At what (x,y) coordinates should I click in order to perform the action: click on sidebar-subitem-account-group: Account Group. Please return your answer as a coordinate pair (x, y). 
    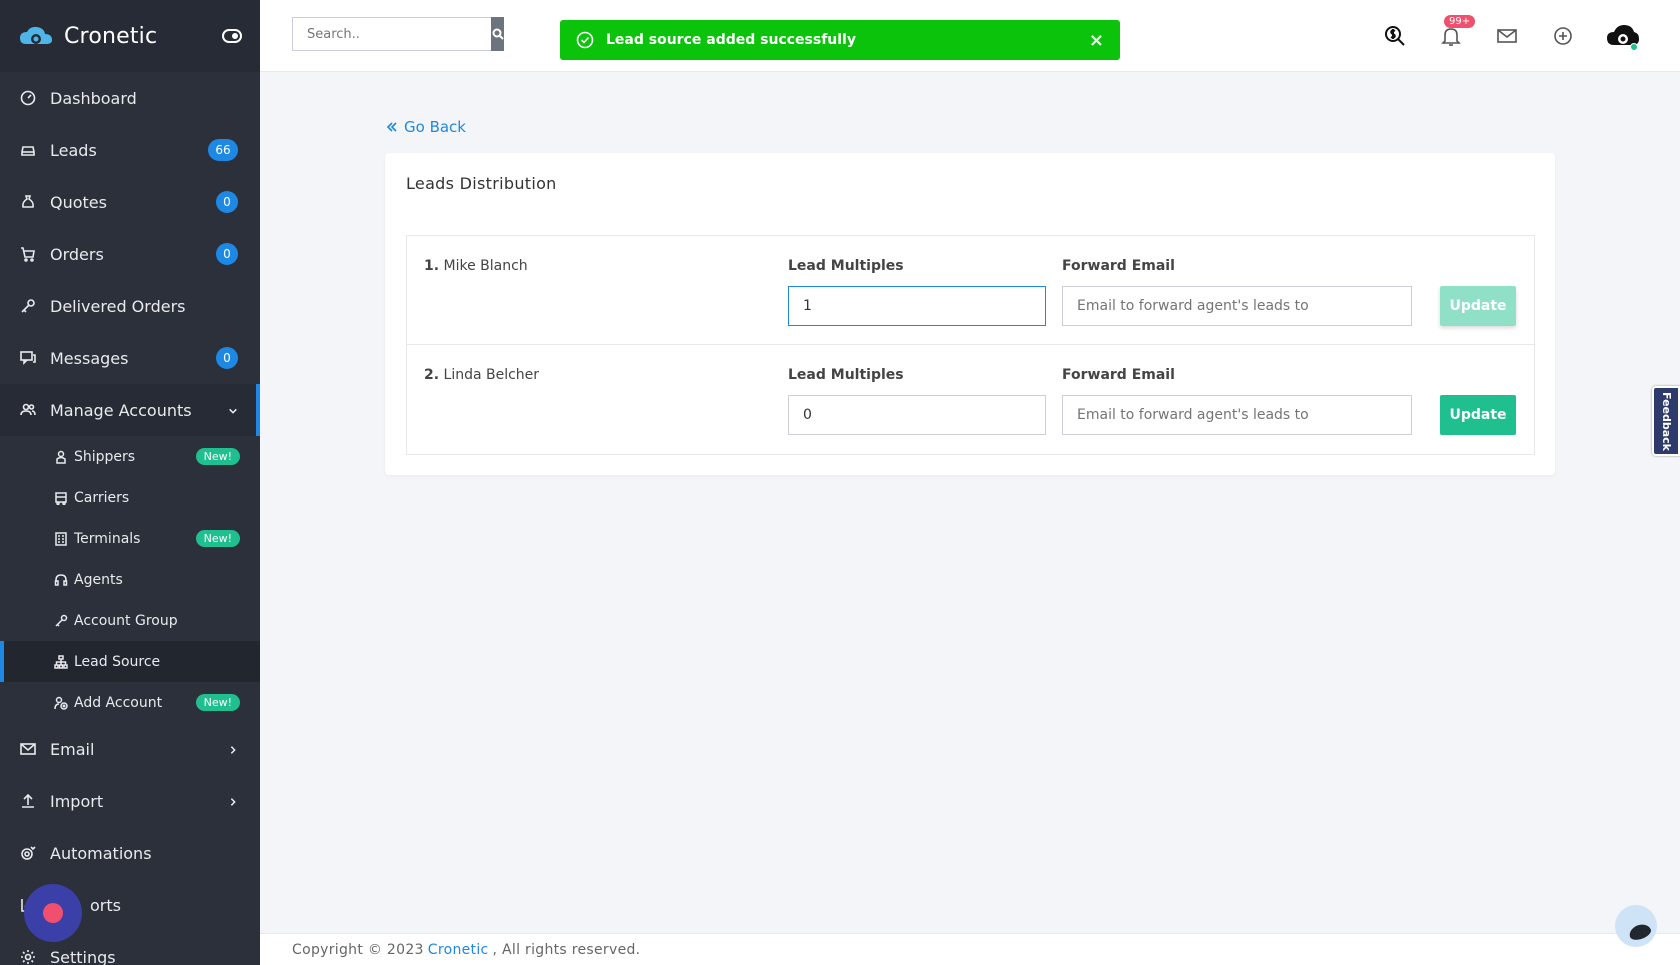
    Looking at the image, I should click on (130, 620).